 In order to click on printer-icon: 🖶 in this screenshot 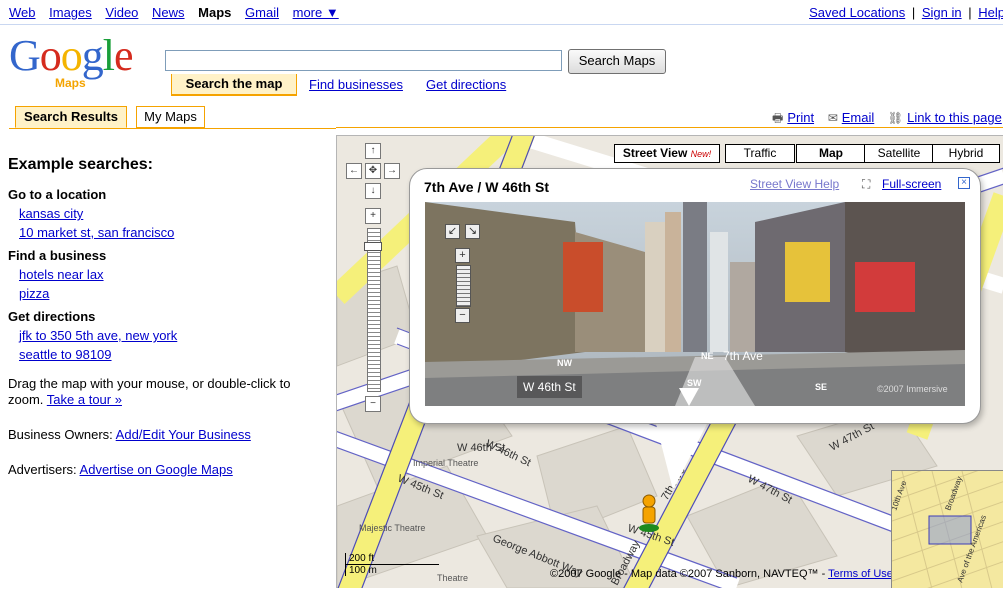, I will do `click(778, 118)`.